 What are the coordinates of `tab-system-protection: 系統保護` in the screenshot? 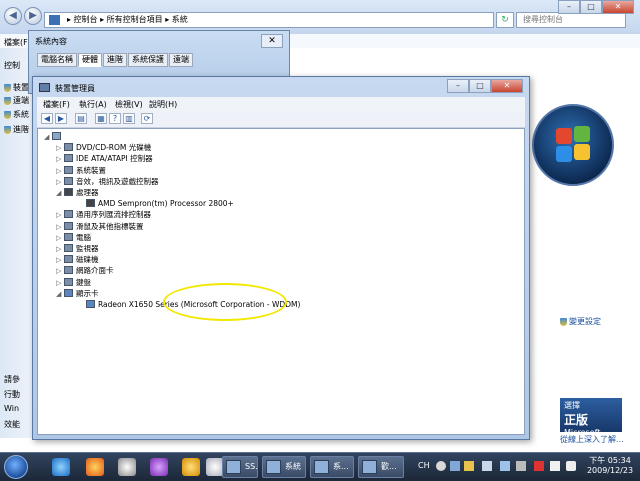 It's located at (148, 60).